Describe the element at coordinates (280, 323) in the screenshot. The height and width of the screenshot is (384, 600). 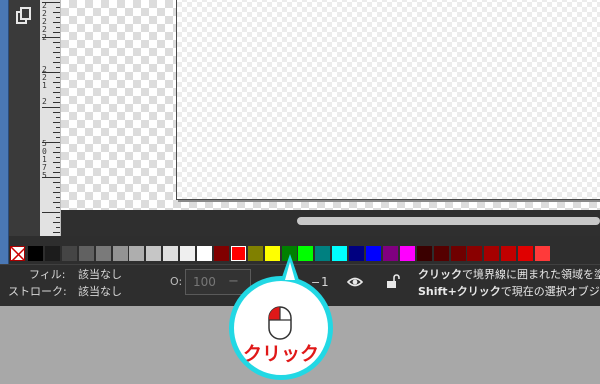
I see `mouse-left-click-icon` at that location.